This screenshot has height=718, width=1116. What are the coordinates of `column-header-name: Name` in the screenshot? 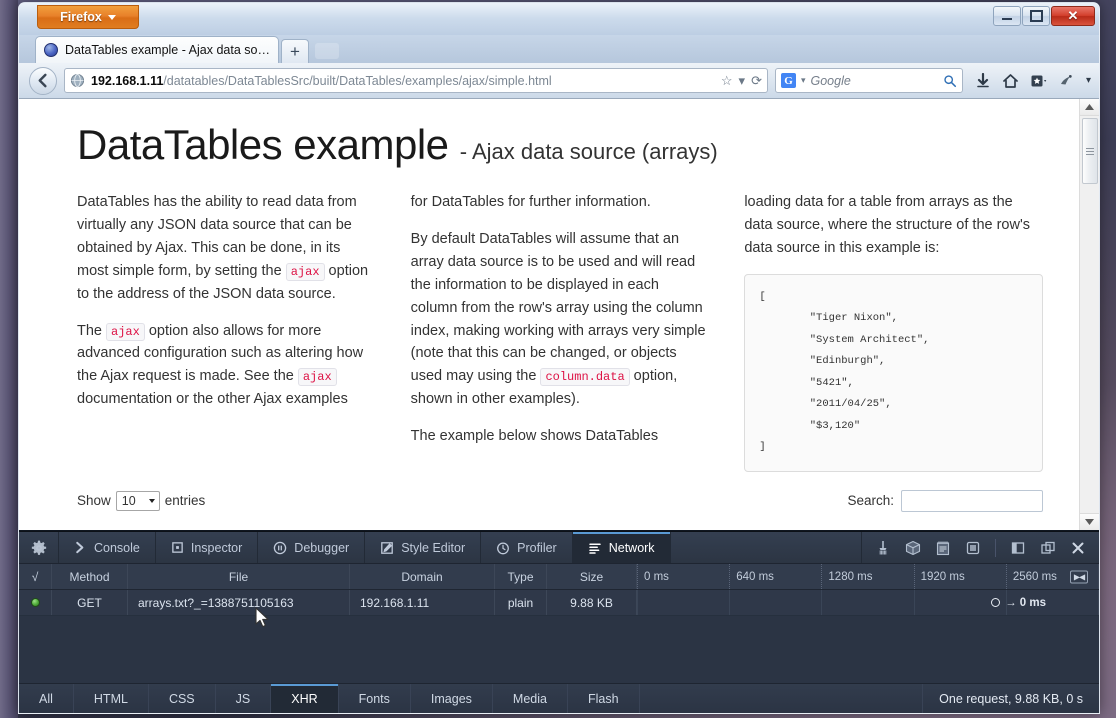 It's located at (149, 526).